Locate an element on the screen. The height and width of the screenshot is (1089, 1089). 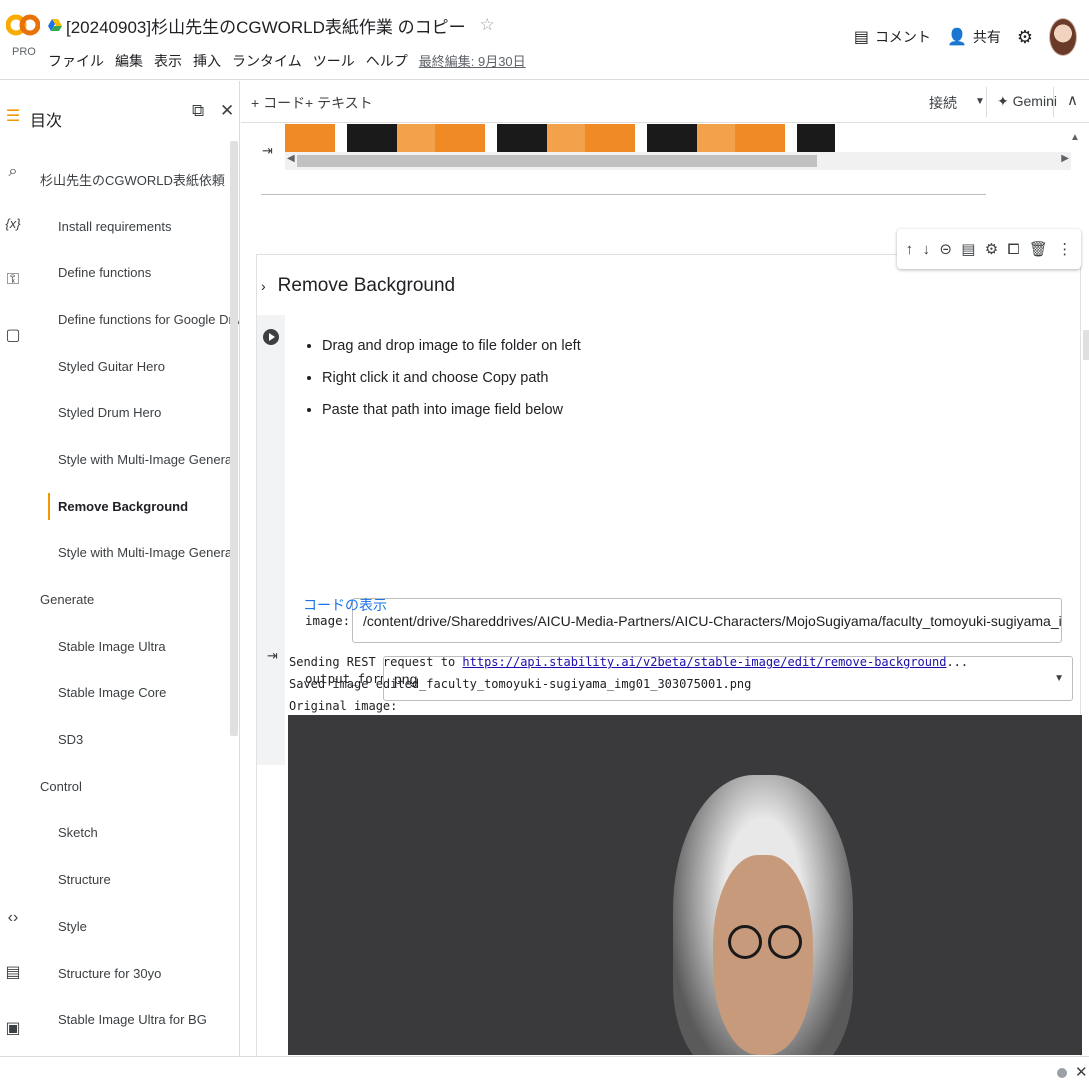
search-icon: ⌕ is located at coordinates (13, 172).